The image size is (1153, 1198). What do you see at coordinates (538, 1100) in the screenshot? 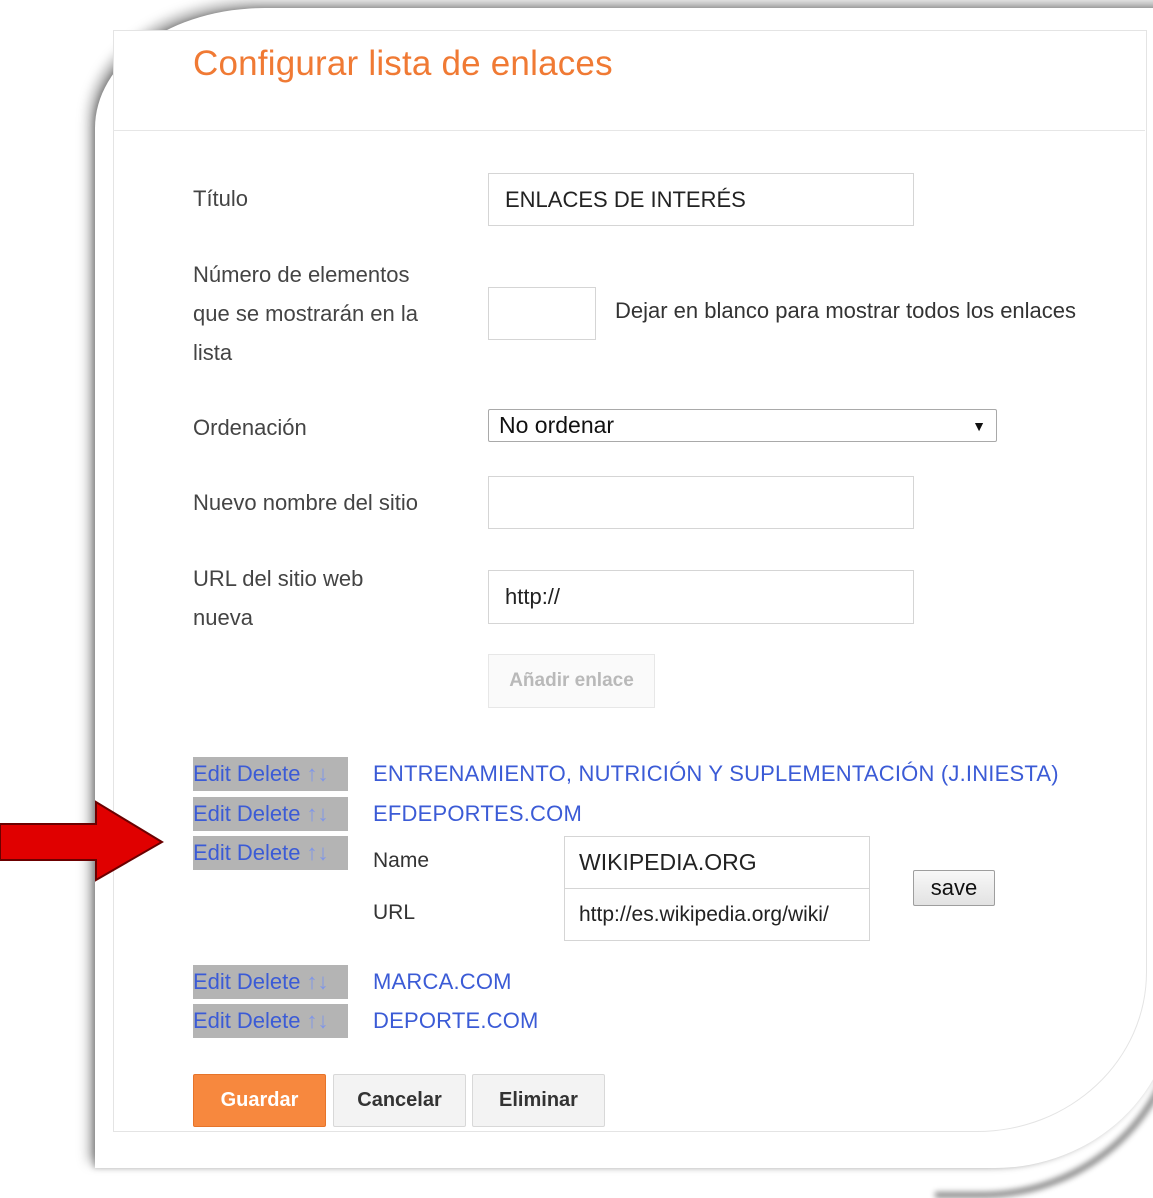
I see `eliminar-button: Eliminar` at bounding box center [538, 1100].